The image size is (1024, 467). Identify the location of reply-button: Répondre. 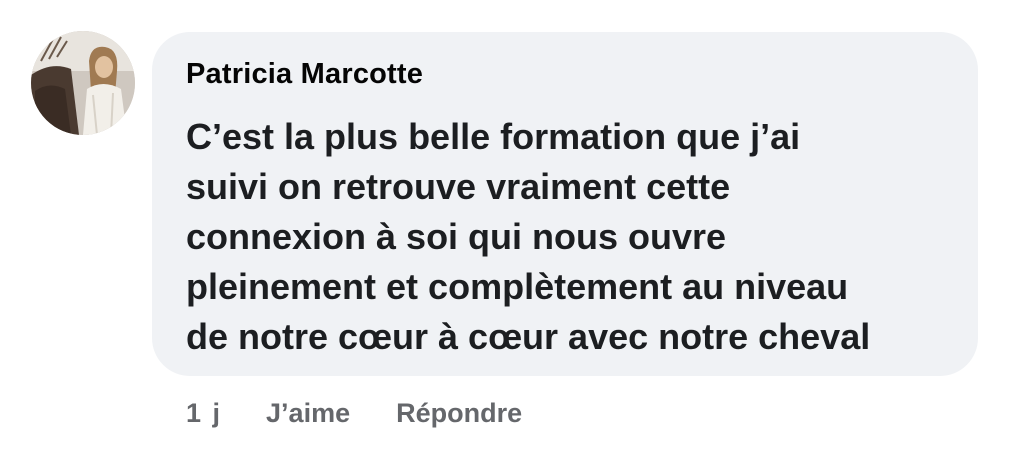
(459, 413).